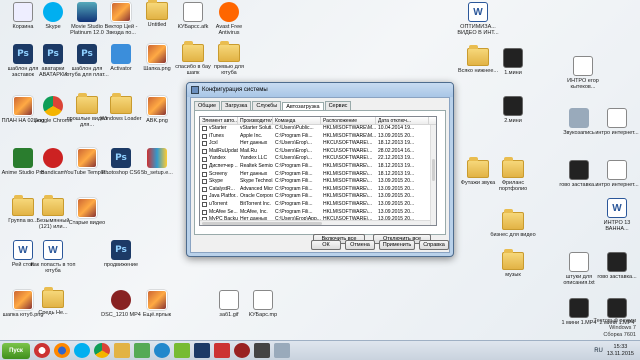 The image size is (640, 360). What do you see at coordinates (42, 350) in the screenshot?
I see `opera-icon` at bounding box center [42, 350].